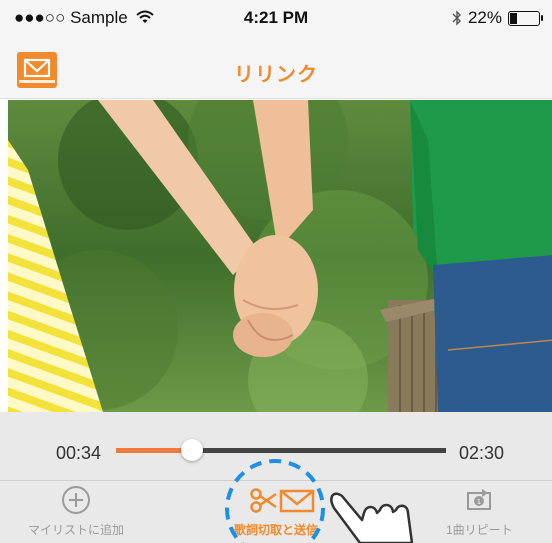 This screenshot has width=552, height=543. Describe the element at coordinates (456, 18) in the screenshot. I see `bluetooth-icon` at that location.